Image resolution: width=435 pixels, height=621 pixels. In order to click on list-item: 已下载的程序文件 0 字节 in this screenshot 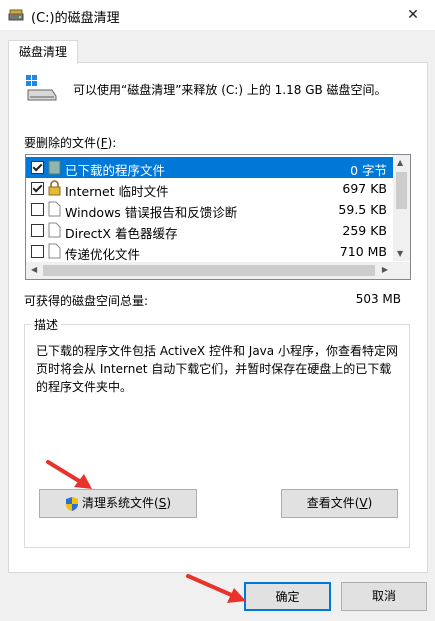, I will do `click(209, 167)`.